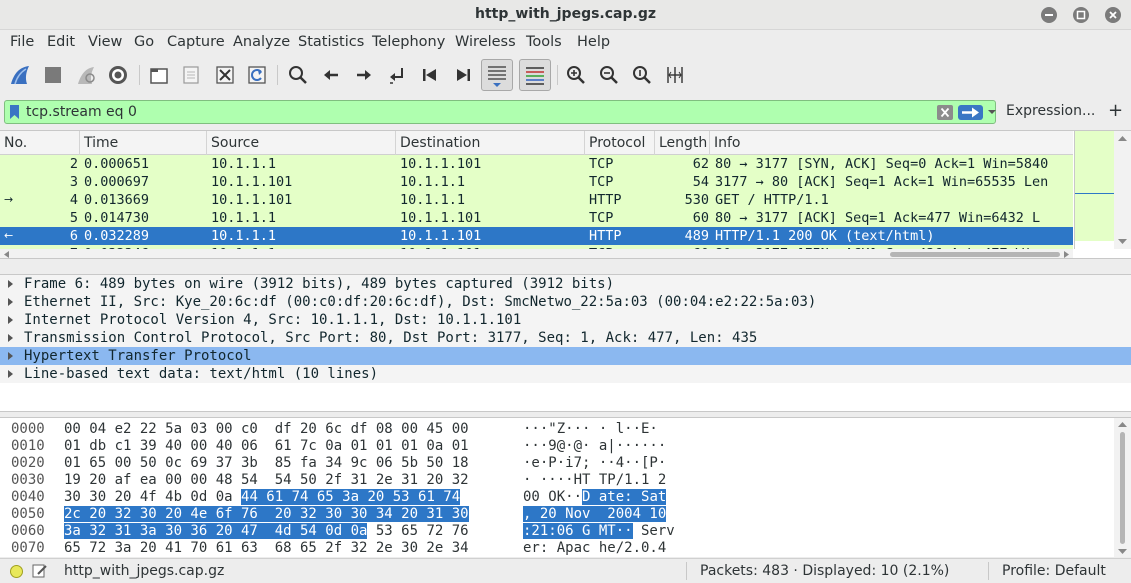 The image size is (1131, 583). I want to click on first-packet-icon, so click(430, 75).